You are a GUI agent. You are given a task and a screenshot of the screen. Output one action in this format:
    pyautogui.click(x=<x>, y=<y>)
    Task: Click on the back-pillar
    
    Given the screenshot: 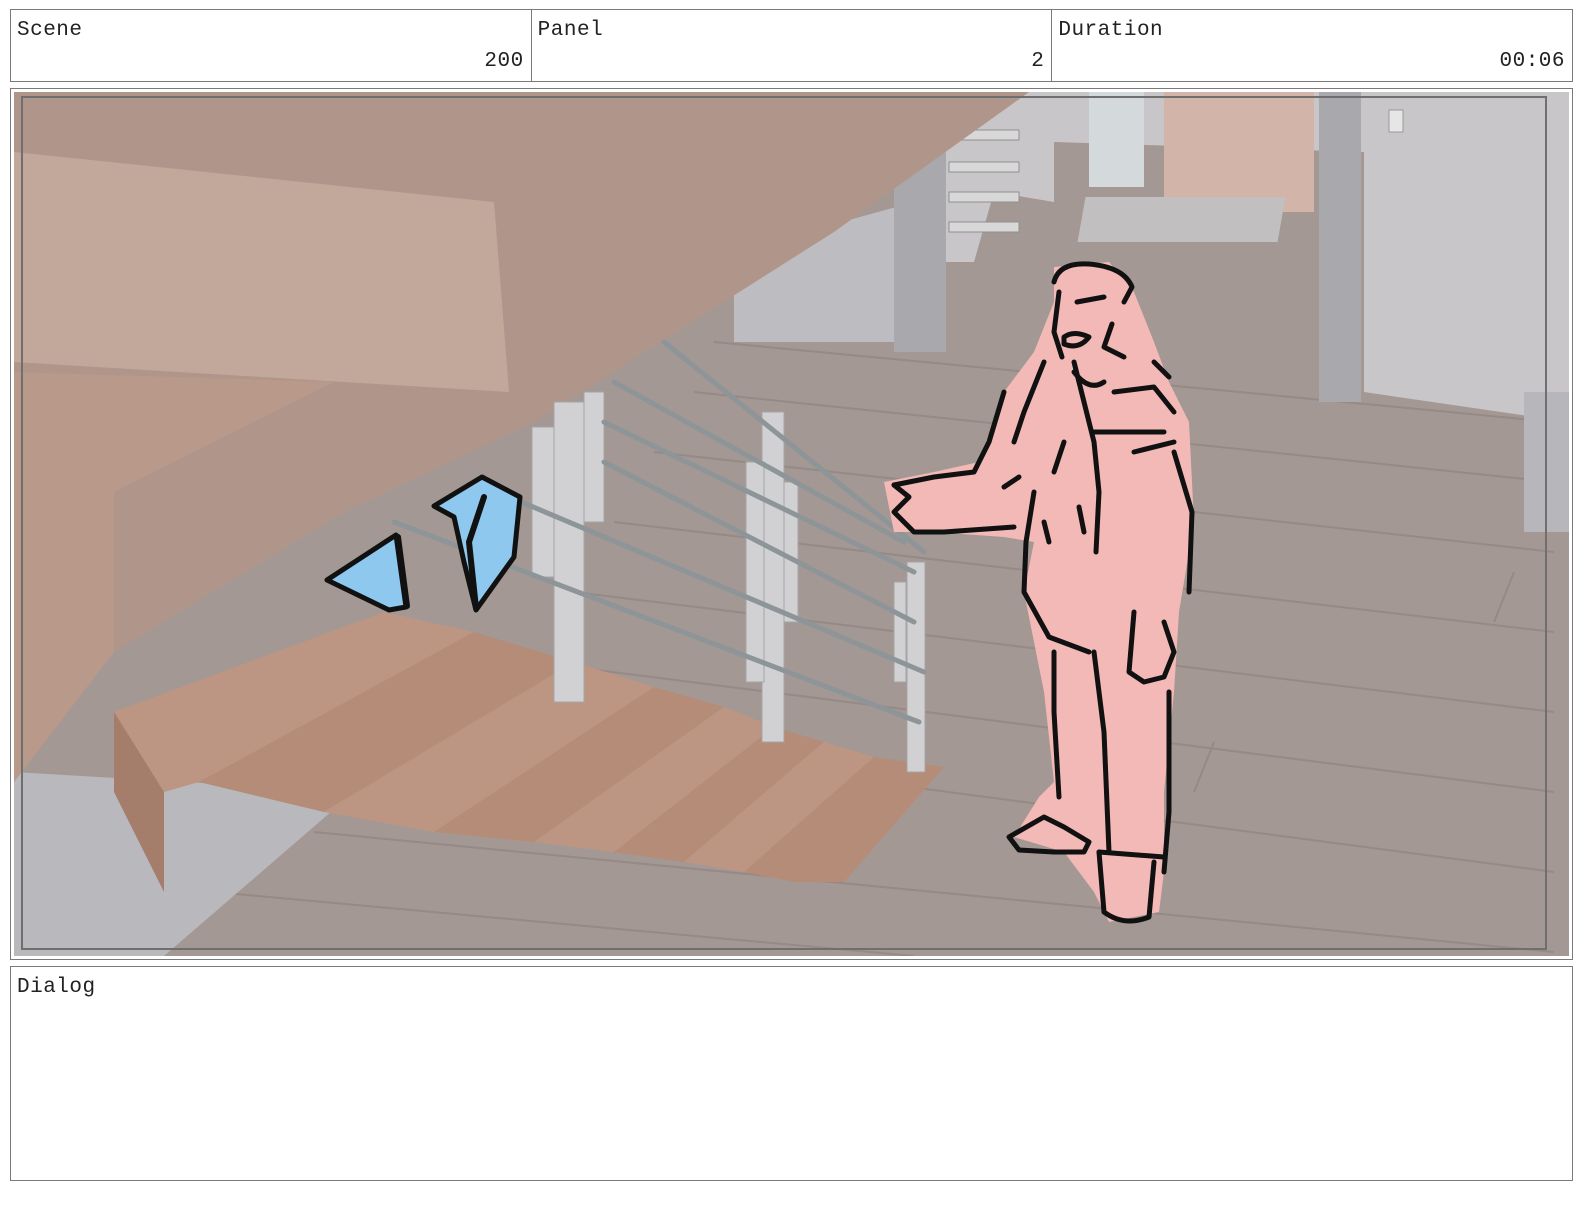 What is the action you would take?
    pyautogui.click(x=1340, y=247)
    